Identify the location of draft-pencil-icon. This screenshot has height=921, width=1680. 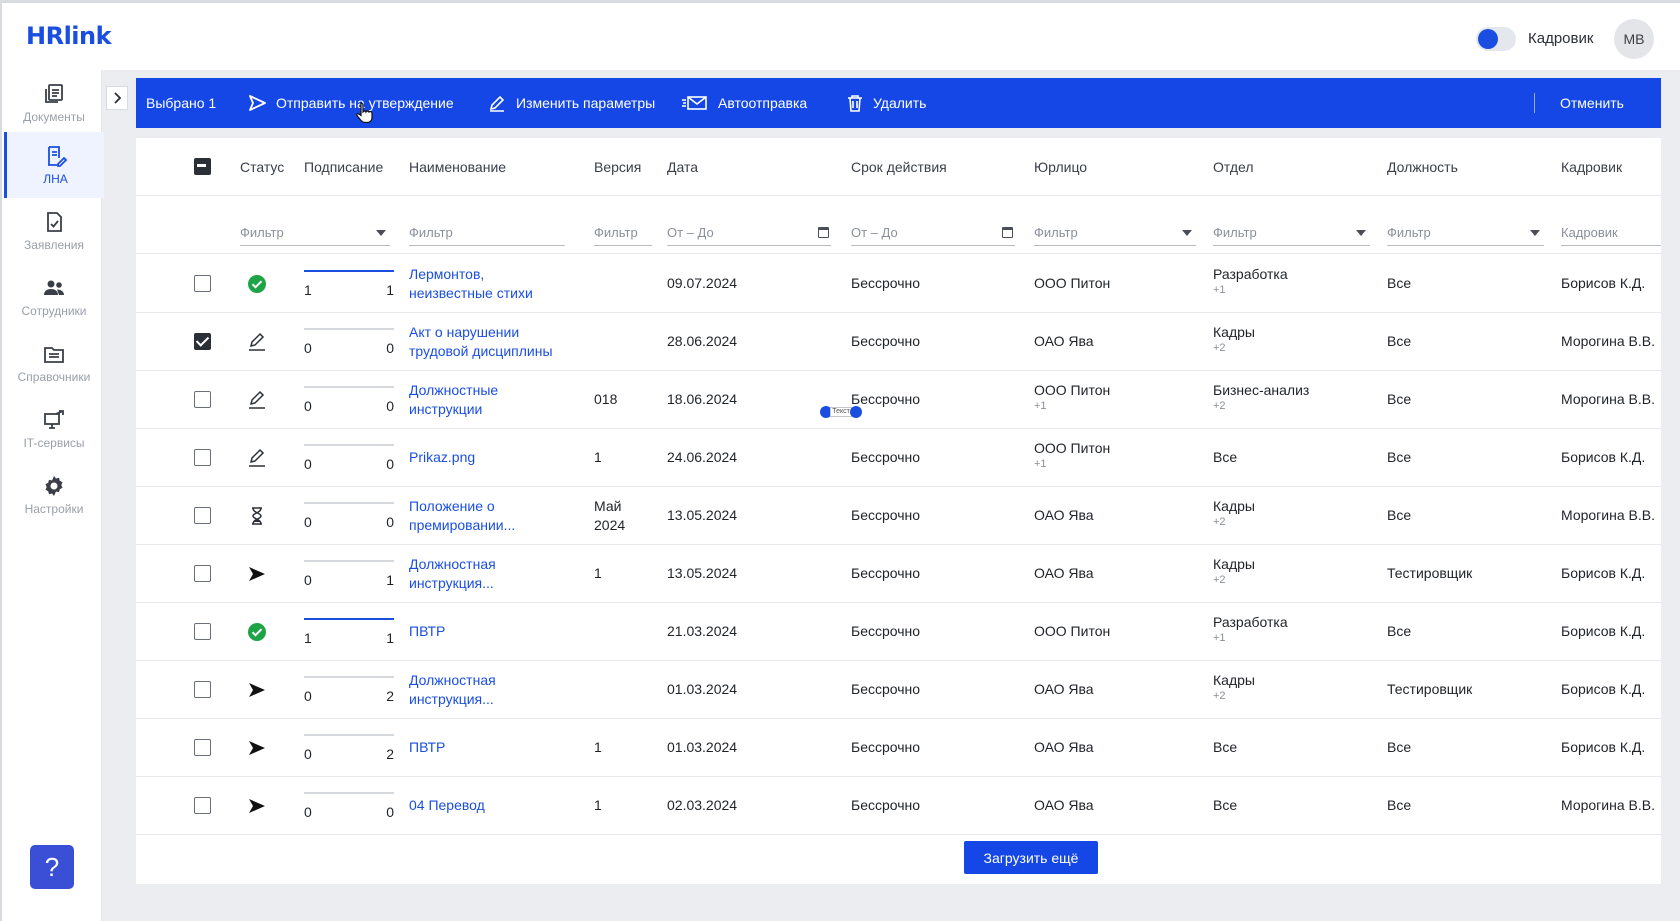
(257, 399).